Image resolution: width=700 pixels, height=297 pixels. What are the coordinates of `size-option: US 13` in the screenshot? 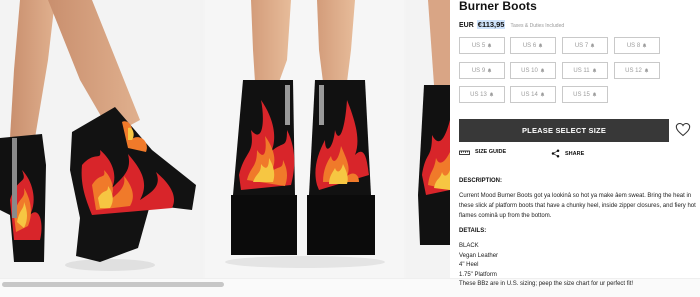 It's located at (482, 94).